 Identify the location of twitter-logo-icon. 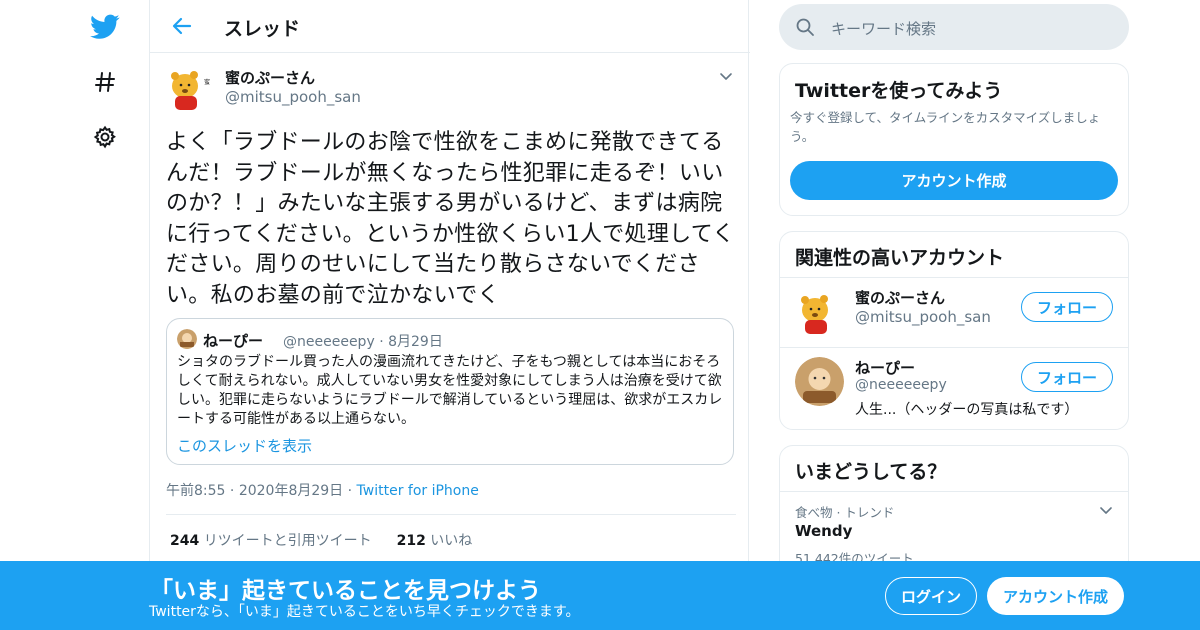
(105, 27).